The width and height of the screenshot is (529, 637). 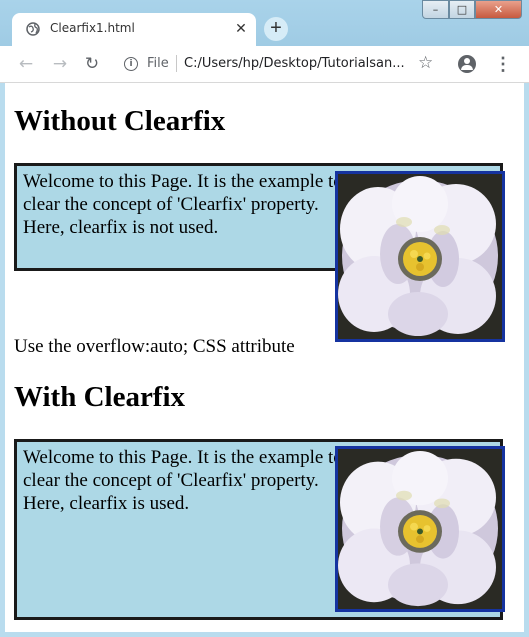 I want to click on minimize-icon: –, so click(x=435, y=9).